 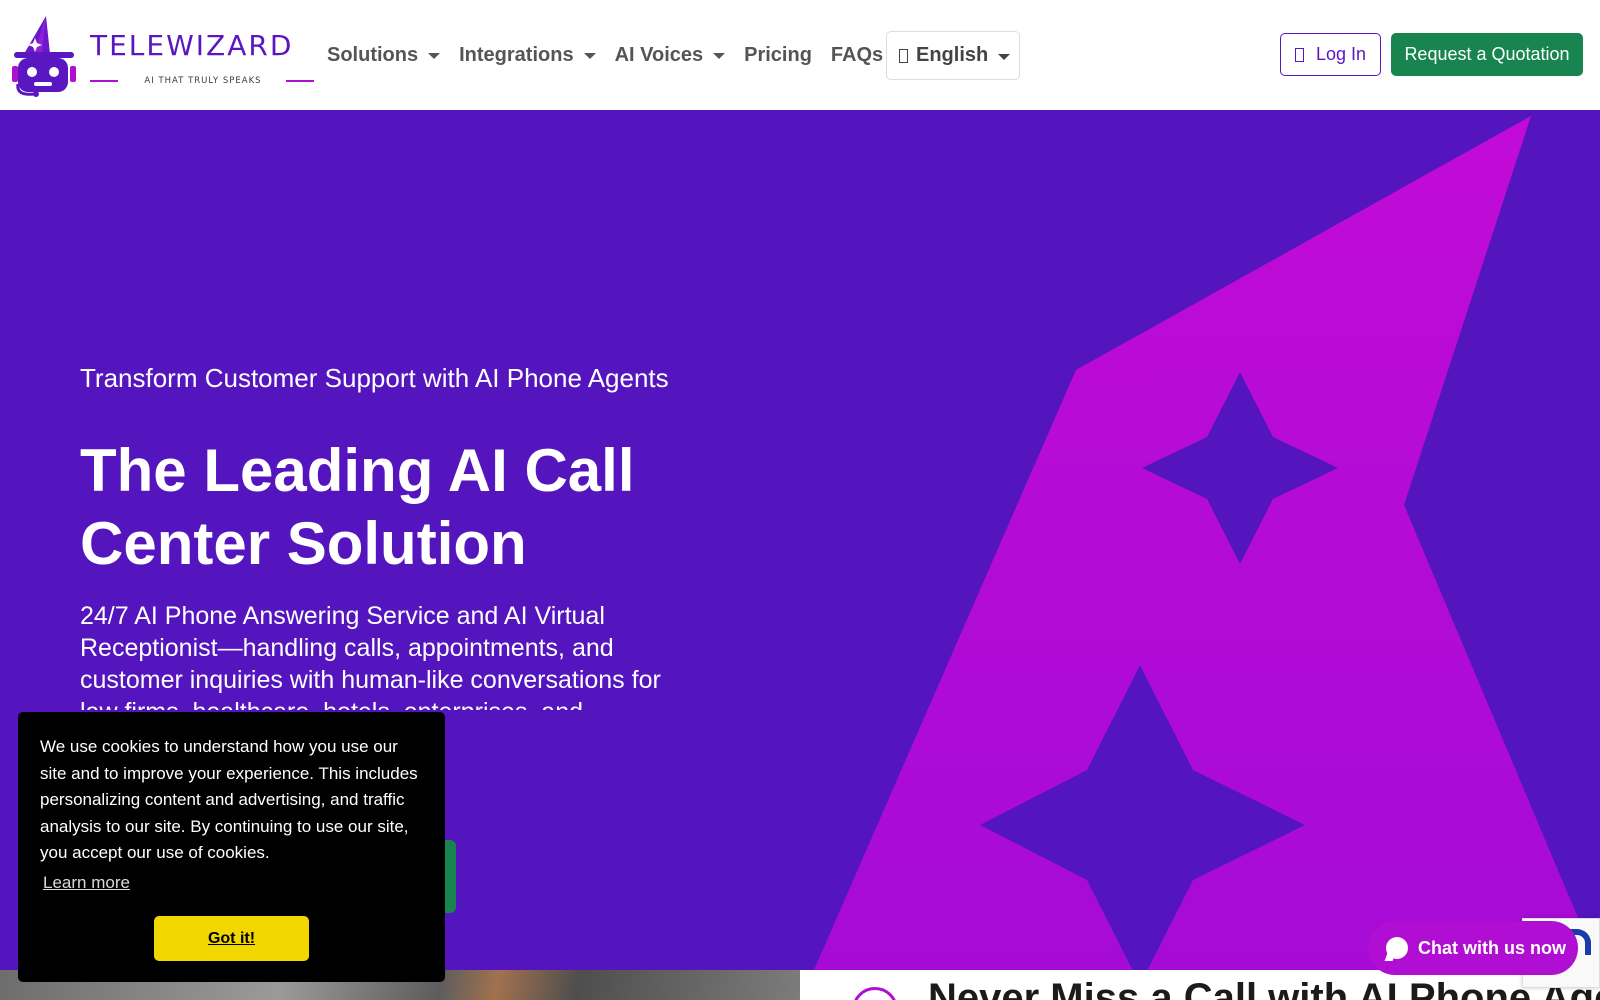 What do you see at coordinates (300, 81) in the screenshot?
I see `tagline-divider-right` at bounding box center [300, 81].